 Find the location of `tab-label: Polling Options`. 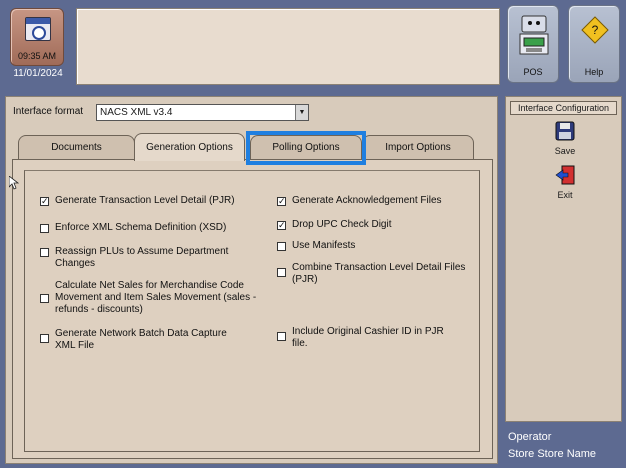

tab-label: Polling Options is located at coordinates (306, 147).